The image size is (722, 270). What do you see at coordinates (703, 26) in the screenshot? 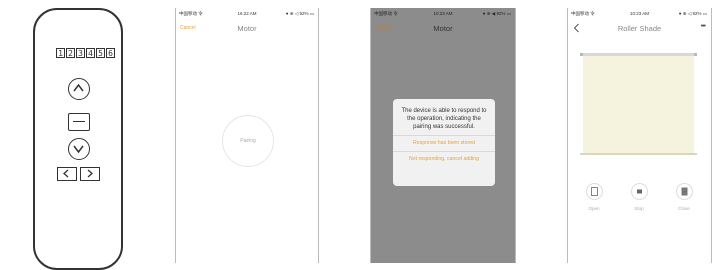
I see `more-icon: •••` at bounding box center [703, 26].